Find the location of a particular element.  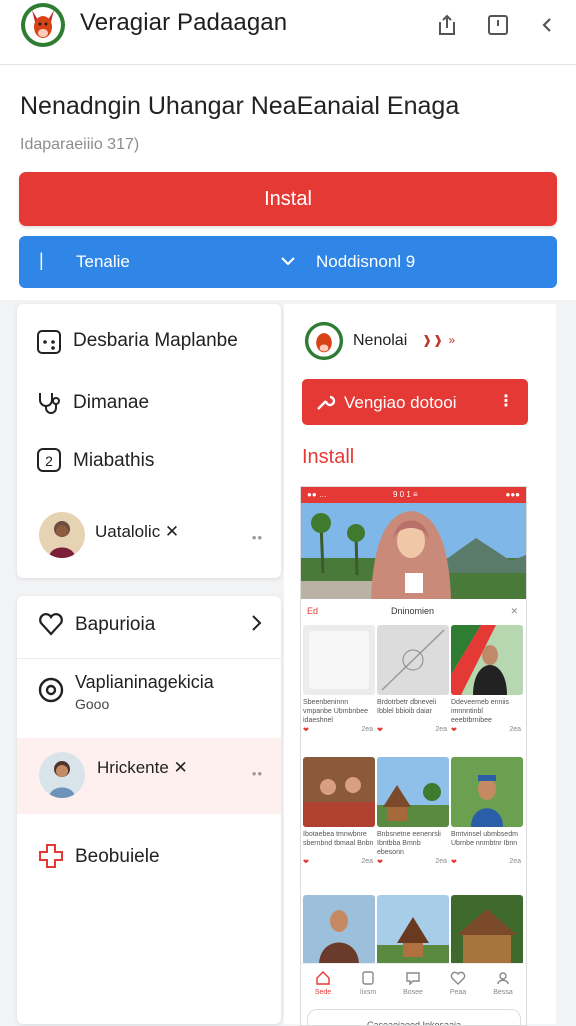

chat-icon is located at coordinates (413, 979).